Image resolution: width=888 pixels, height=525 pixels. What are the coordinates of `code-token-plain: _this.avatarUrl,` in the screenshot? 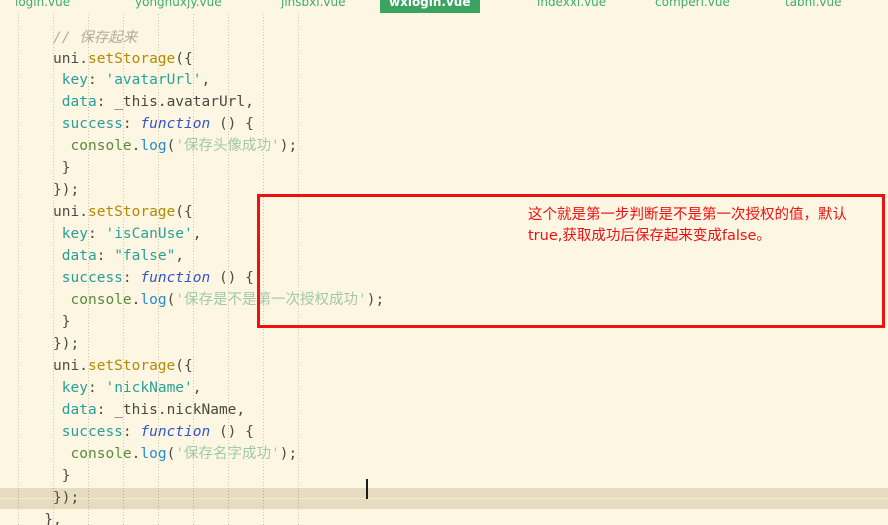 It's located at (184, 102).